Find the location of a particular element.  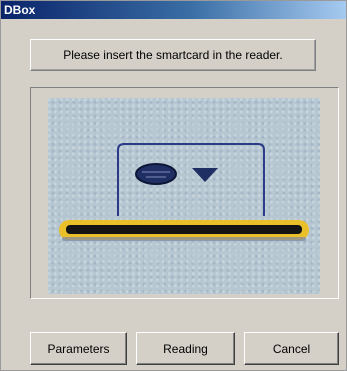

title-bar: DBox is located at coordinates (173, 10).